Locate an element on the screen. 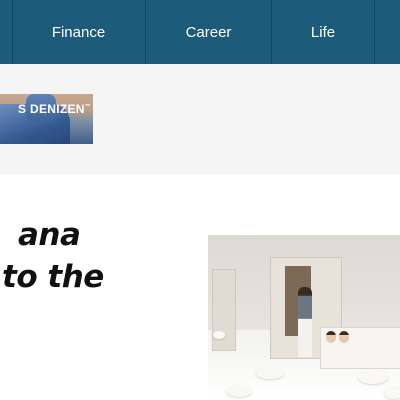  nav-item-career: Career is located at coordinates (208, 32).